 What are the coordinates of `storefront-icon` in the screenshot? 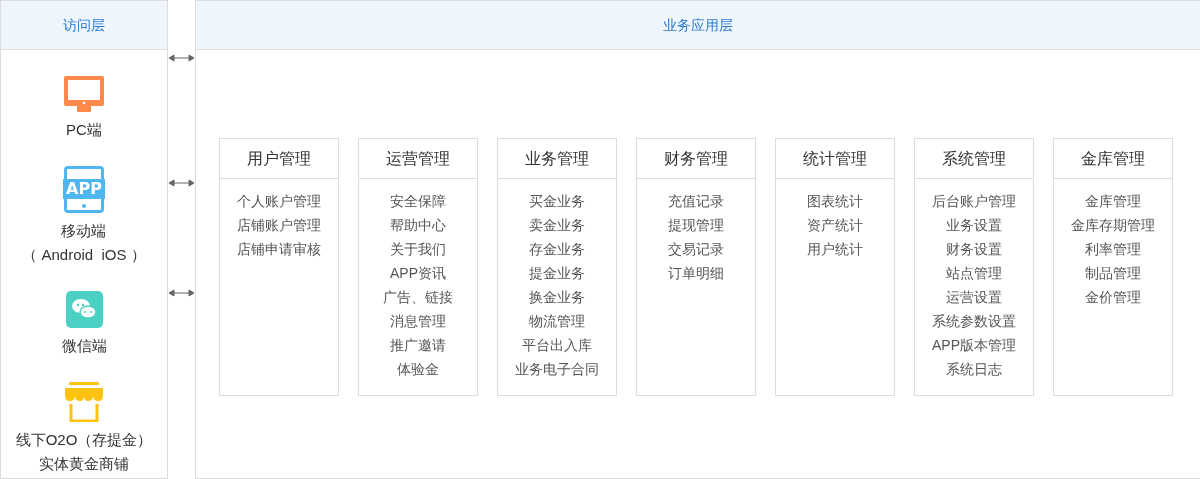 It's located at (84, 402).